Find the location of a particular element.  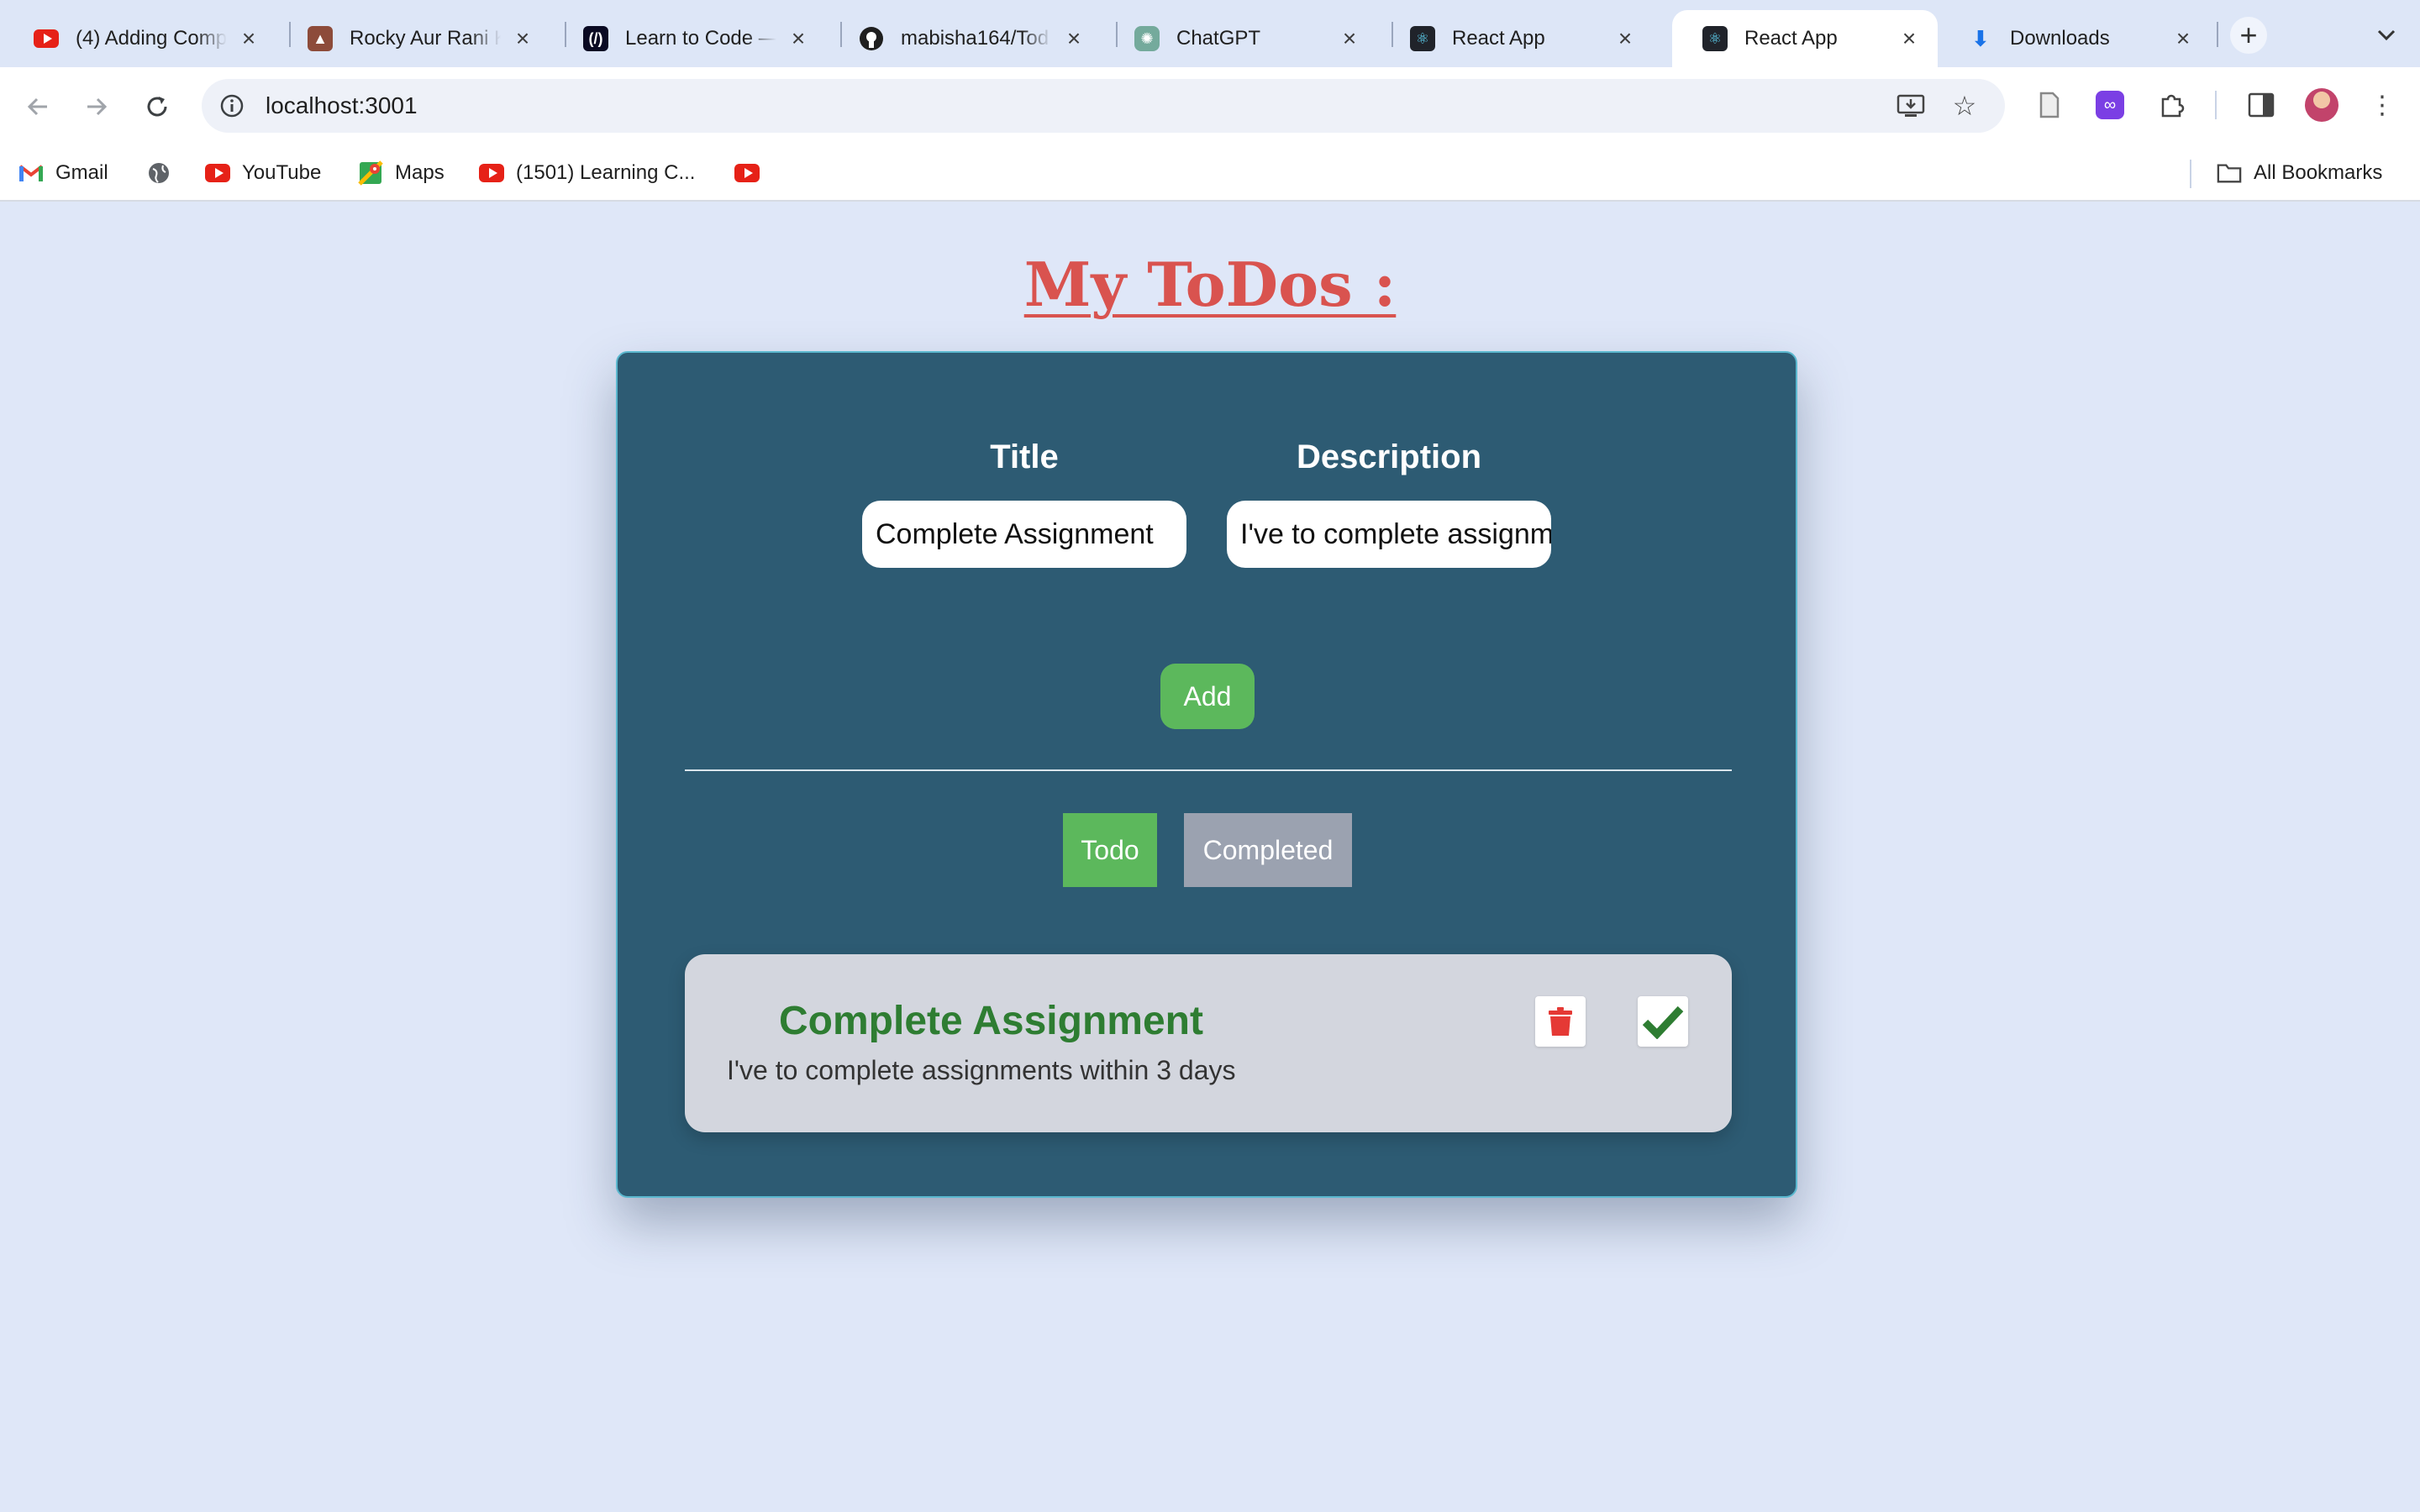

address-bar: localhost:3001 ☆ is located at coordinates (1104, 106).